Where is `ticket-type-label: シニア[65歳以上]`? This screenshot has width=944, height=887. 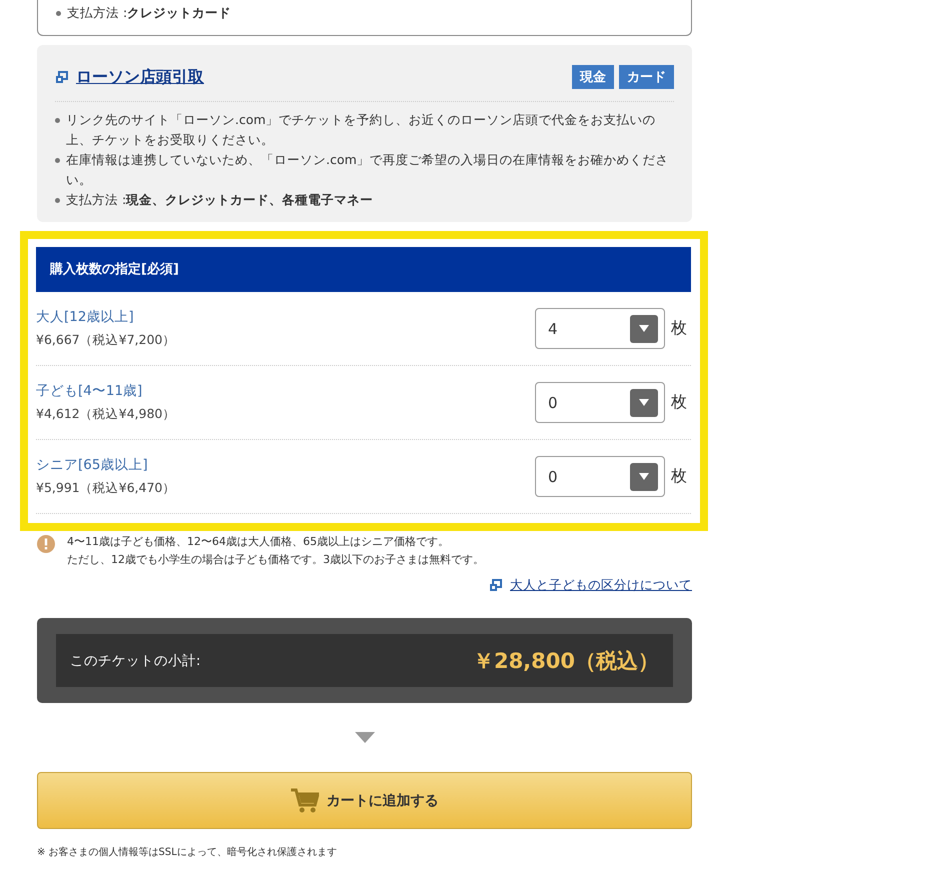 ticket-type-label: シニア[65歳以上] is located at coordinates (92, 465).